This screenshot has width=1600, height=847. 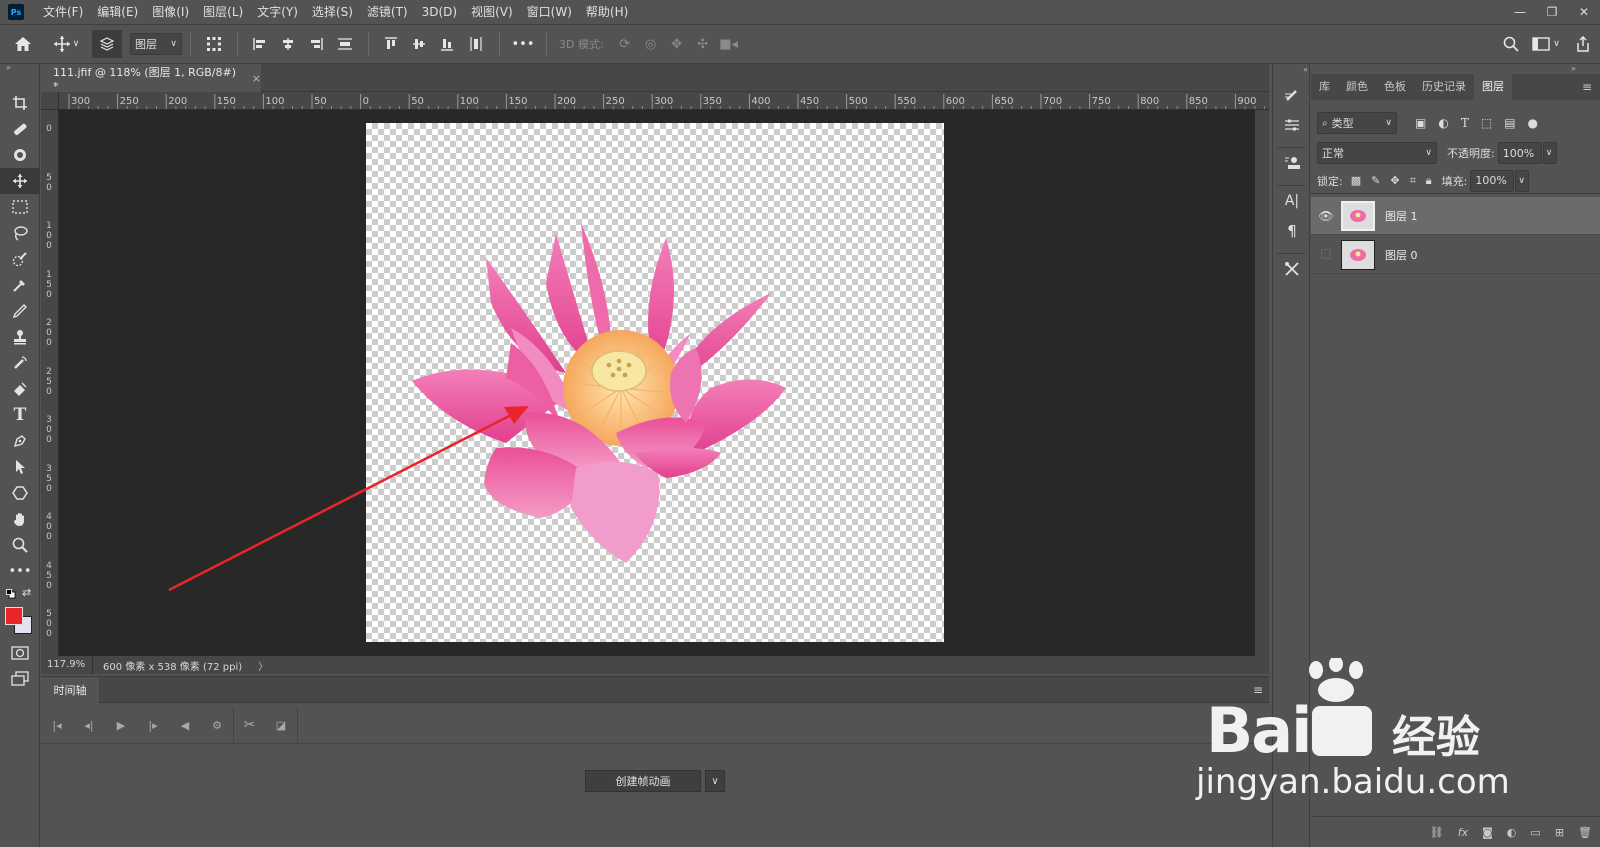 I want to click on menu-file: 文件(F), so click(x=63, y=12).